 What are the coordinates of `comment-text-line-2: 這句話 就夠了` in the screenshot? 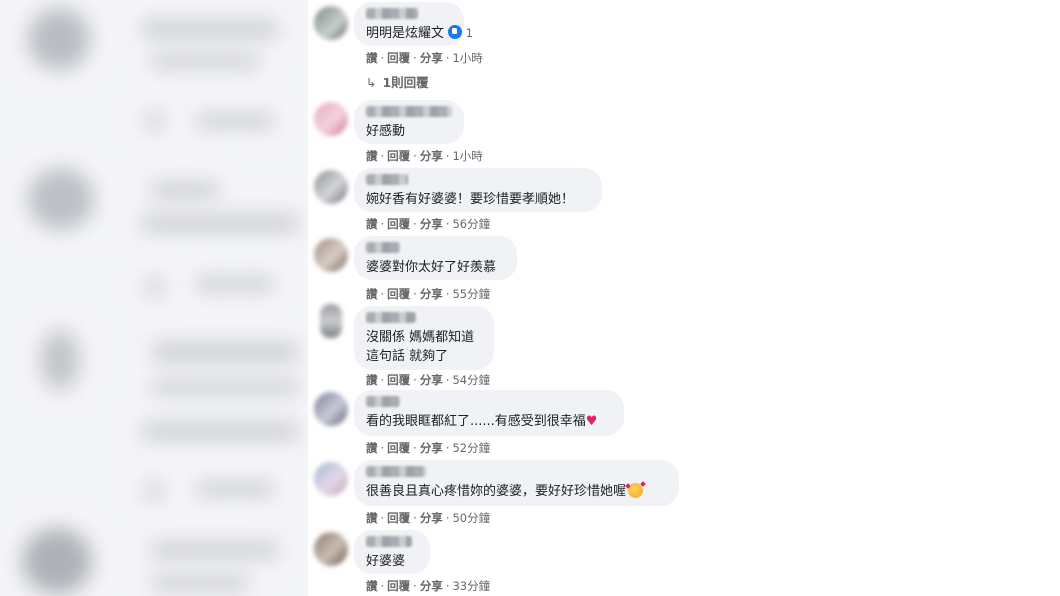 It's located at (407, 356).